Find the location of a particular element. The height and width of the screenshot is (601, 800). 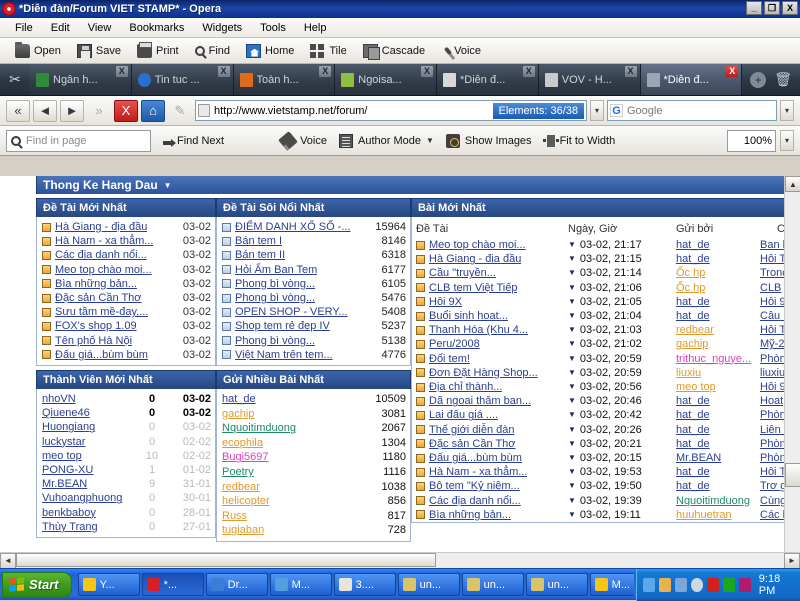

back-all-button: « is located at coordinates (18, 111).